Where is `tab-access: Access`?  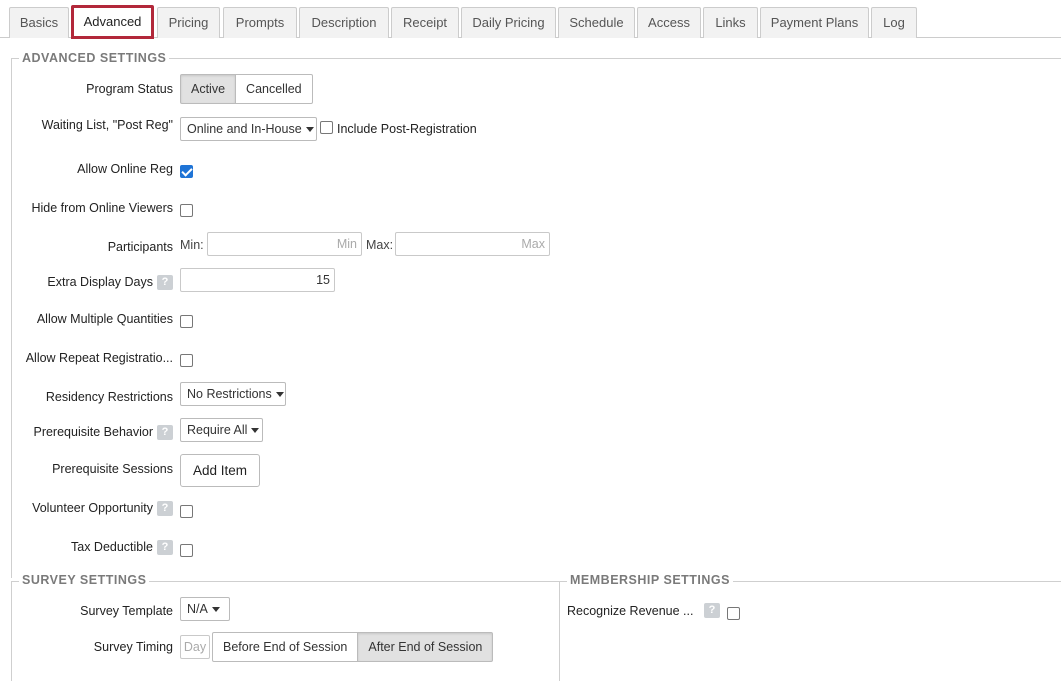
tab-access: Access is located at coordinates (669, 22).